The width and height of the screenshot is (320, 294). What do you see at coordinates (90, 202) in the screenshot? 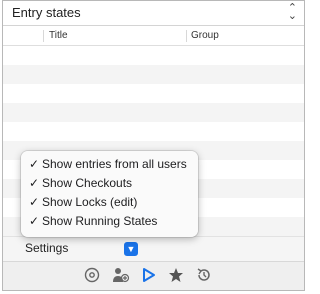
I see `menu-item-label: Show Locks (edit)` at bounding box center [90, 202].